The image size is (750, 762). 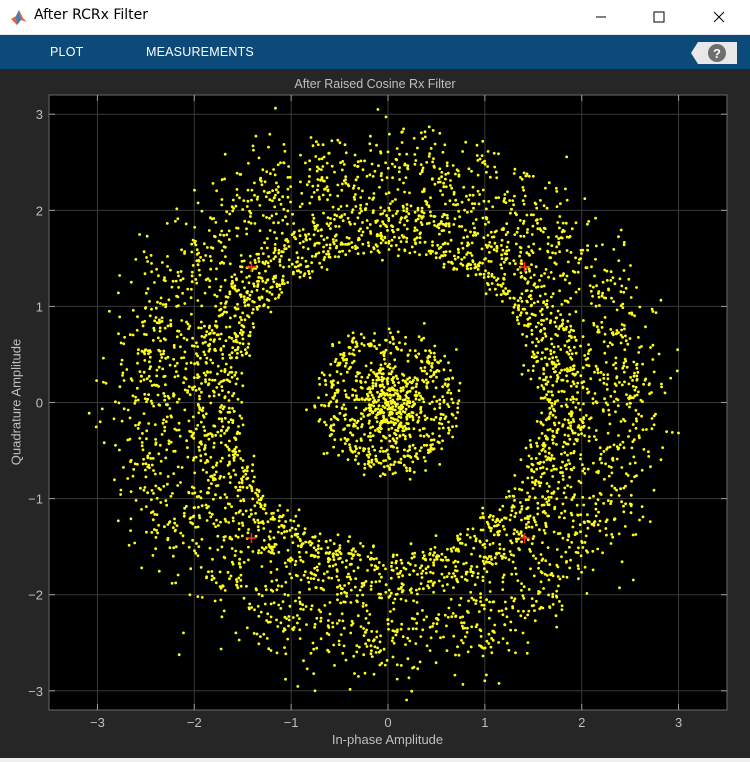 What do you see at coordinates (200, 52) in the screenshot?
I see `tab-measurements: MEASUREMENTS` at bounding box center [200, 52].